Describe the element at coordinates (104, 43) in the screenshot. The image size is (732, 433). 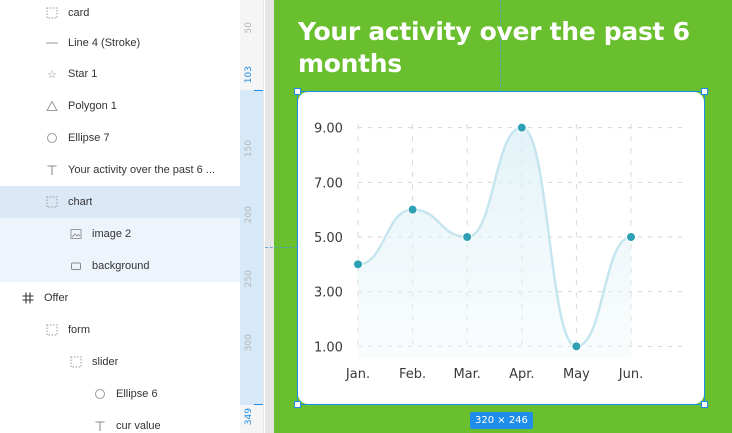
I see `layer-label: Line 4 (Stroke)` at that location.